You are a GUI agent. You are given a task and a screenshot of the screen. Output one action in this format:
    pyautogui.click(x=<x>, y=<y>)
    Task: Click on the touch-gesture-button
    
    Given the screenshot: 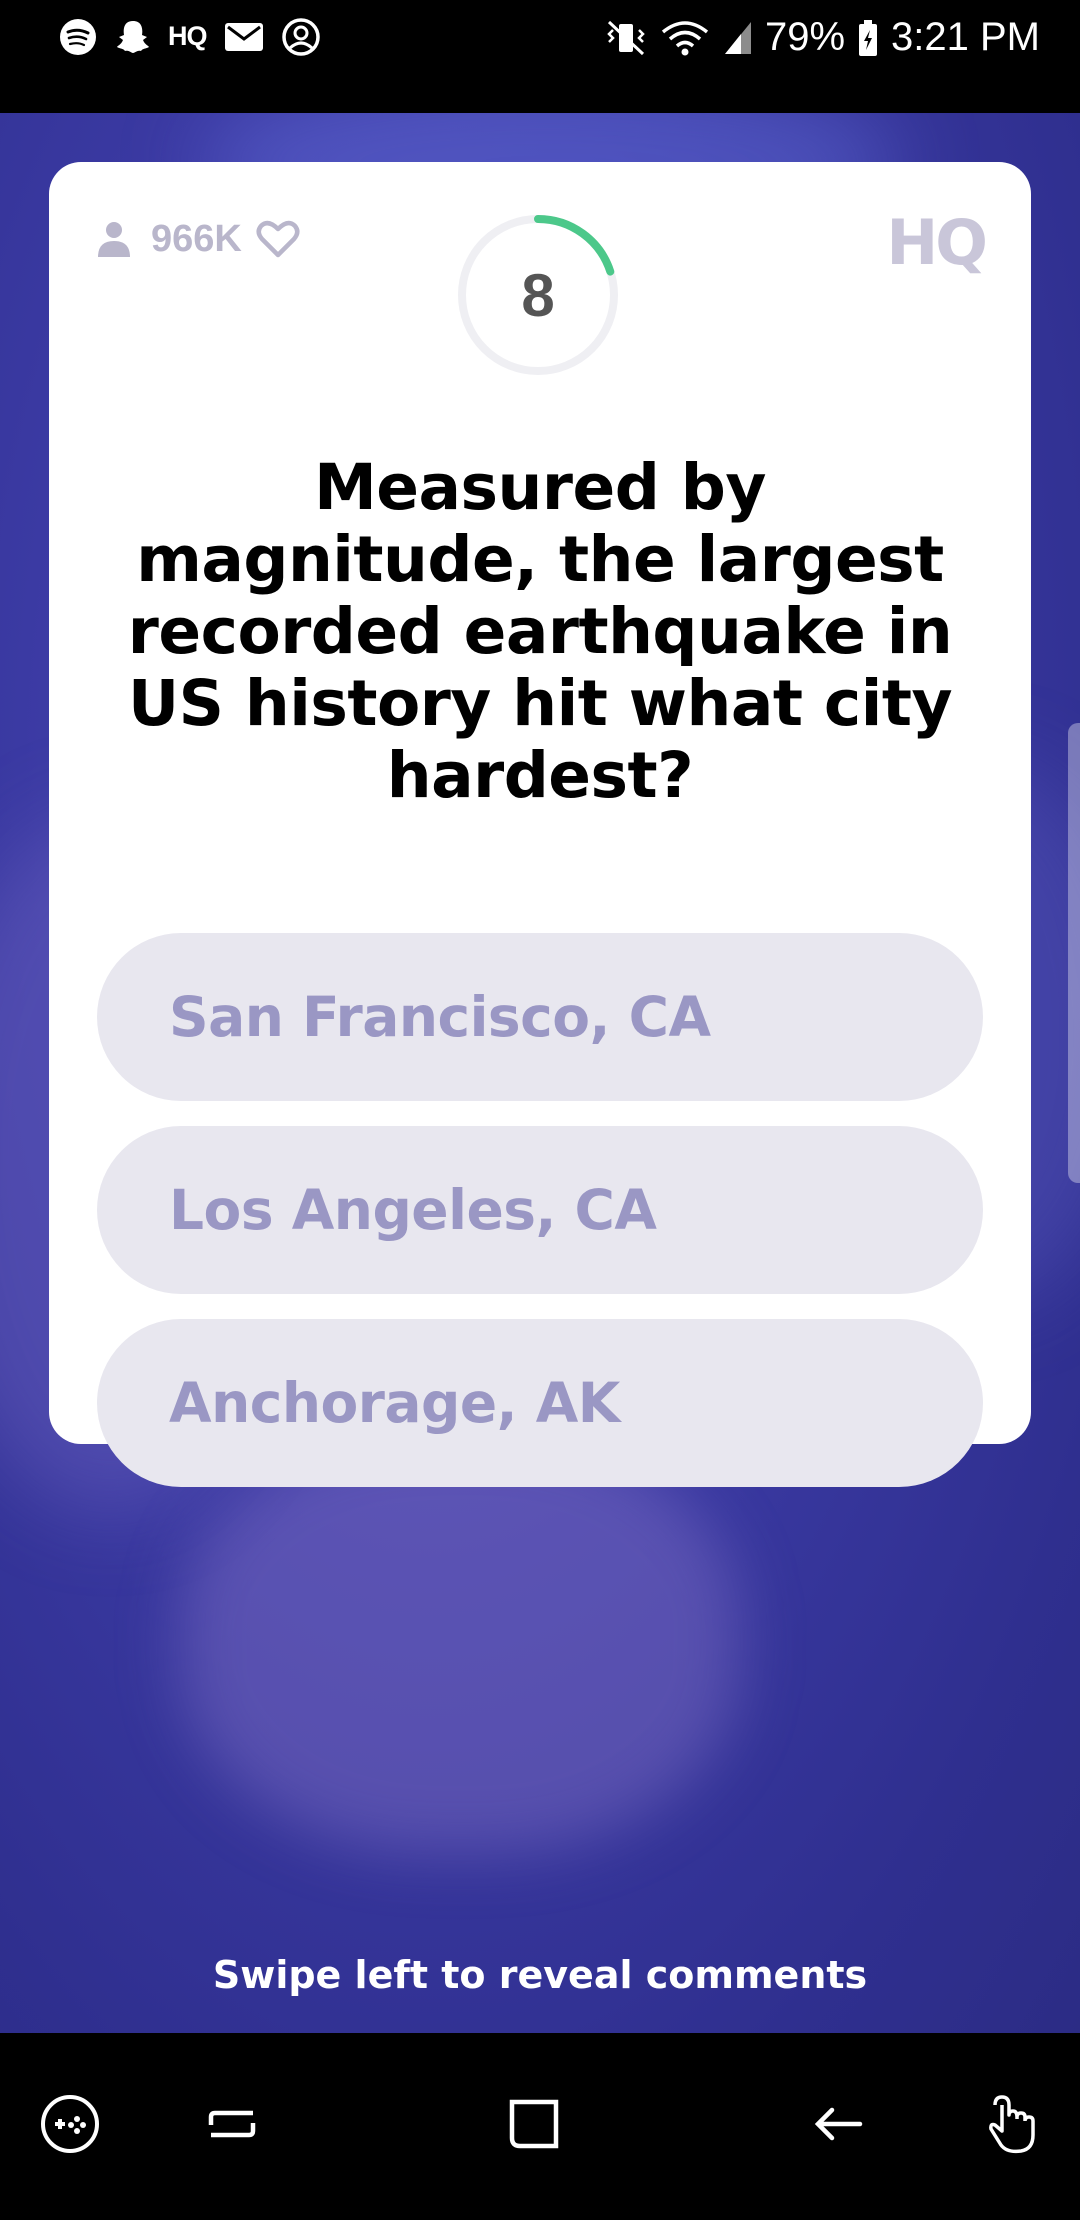 What is the action you would take?
    pyautogui.click(x=1010, y=2126)
    